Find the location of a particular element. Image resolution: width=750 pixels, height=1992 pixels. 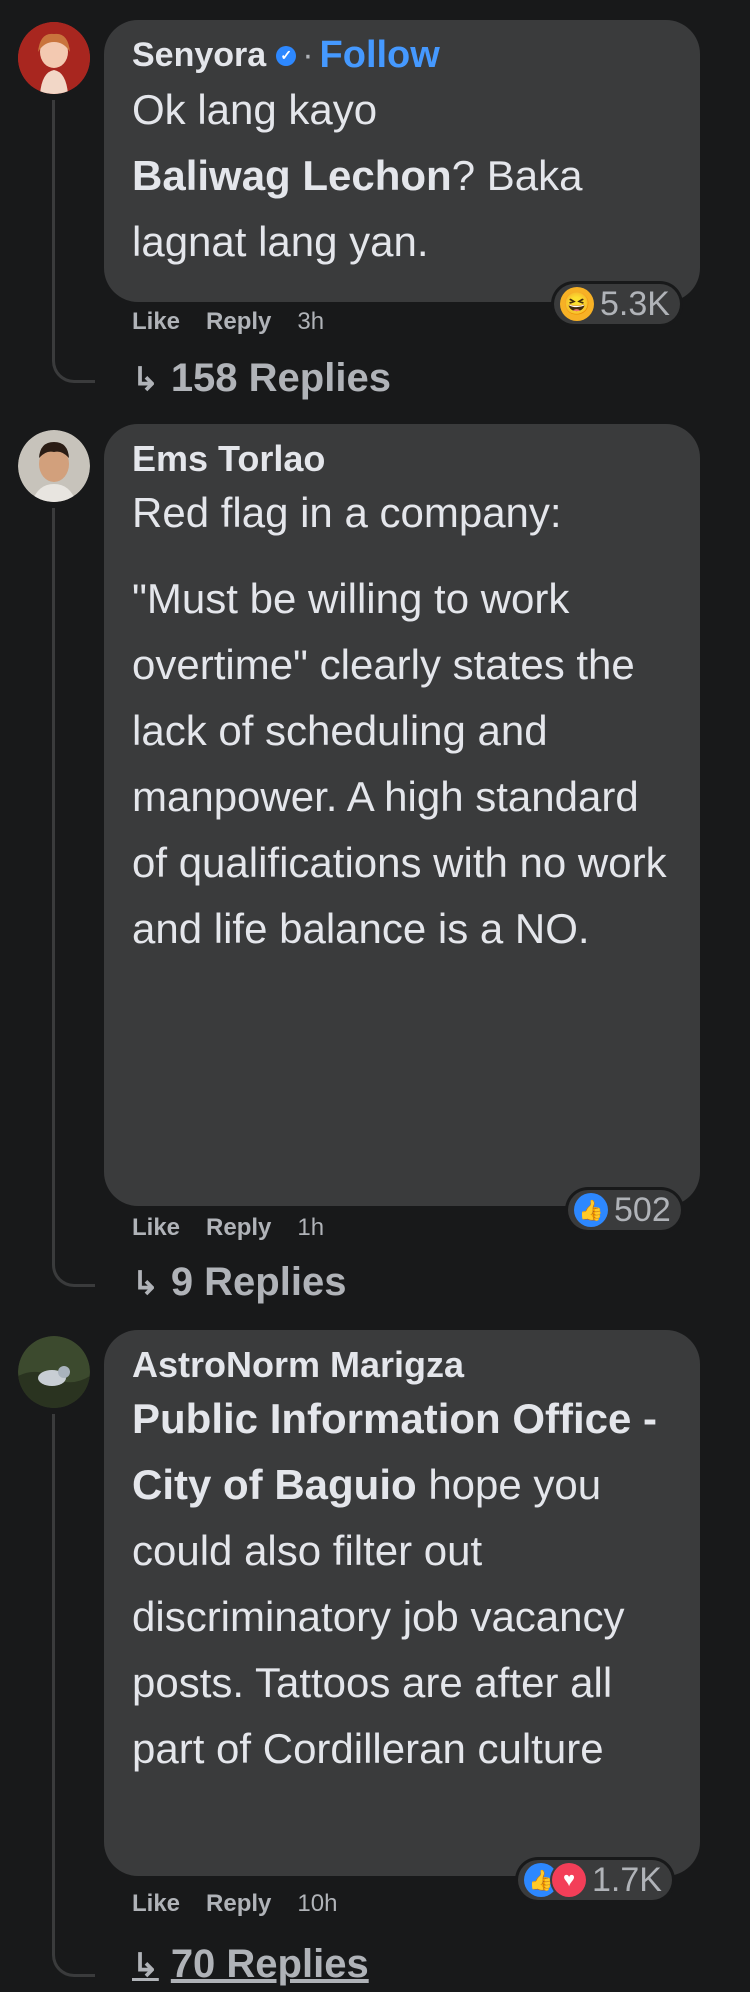

view-replies-link: ↳ 158 Replies is located at coordinates (261, 378).